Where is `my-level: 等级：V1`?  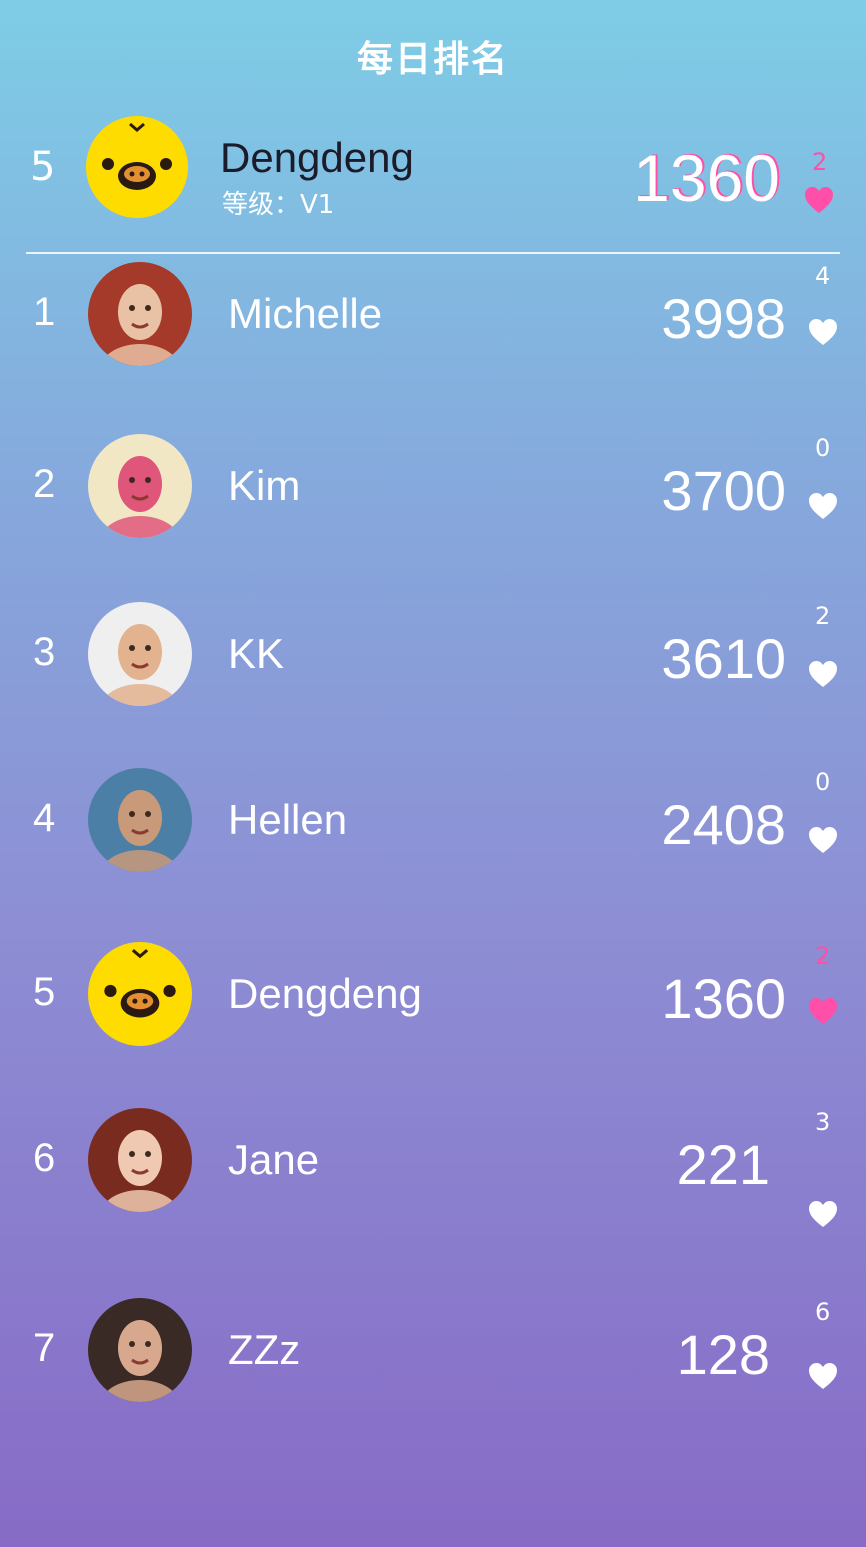
my-level: 等级：V1 is located at coordinates (278, 205).